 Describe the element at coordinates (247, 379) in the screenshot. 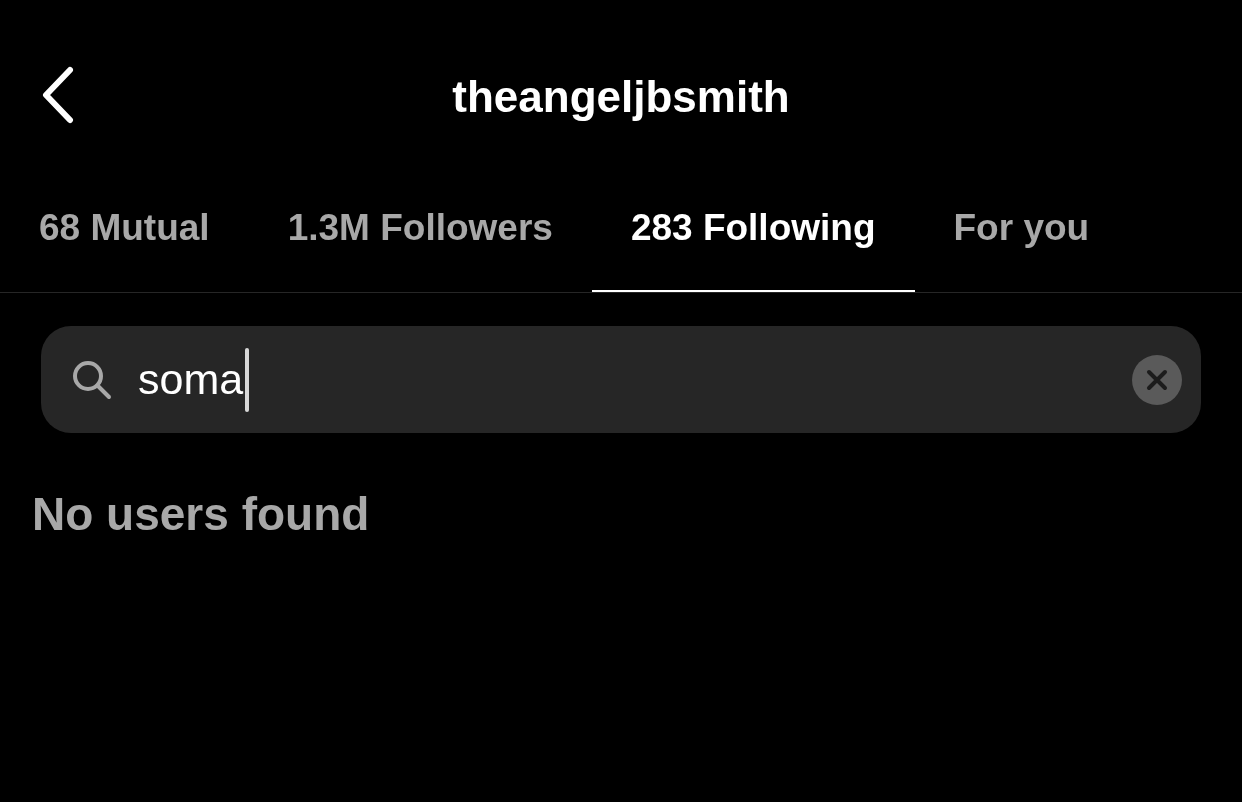

I see `text-cursor` at that location.